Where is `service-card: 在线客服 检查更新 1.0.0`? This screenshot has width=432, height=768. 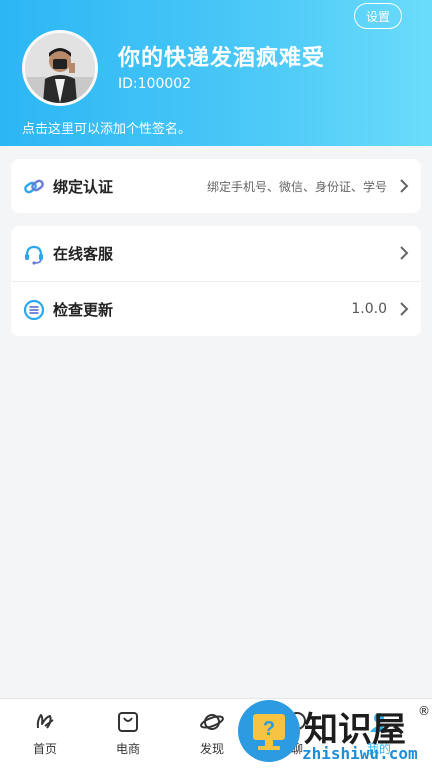 service-card: 在线客服 检查更新 1.0.0 is located at coordinates (216, 281).